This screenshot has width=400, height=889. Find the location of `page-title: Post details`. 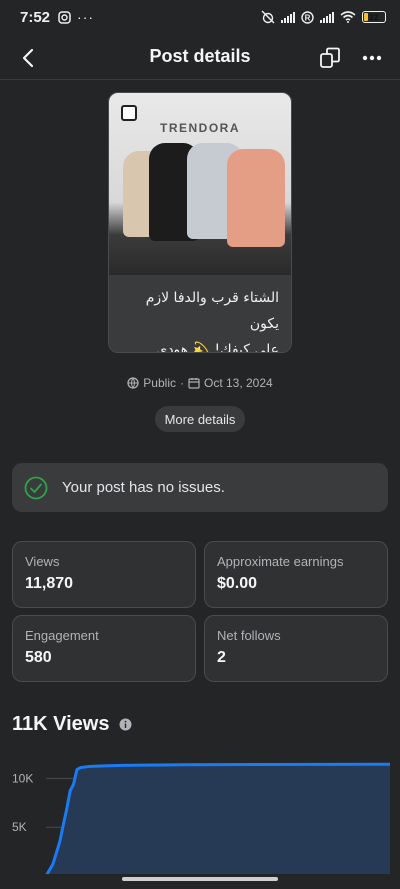

page-title: Post details is located at coordinates (200, 56).